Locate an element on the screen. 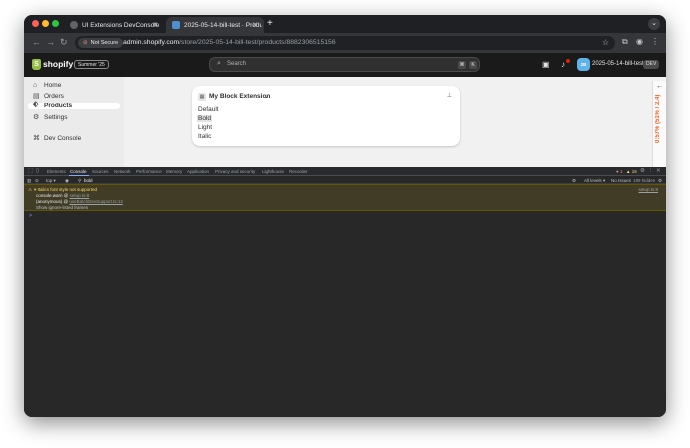  eye-icon: ◉ is located at coordinates (67, 181).